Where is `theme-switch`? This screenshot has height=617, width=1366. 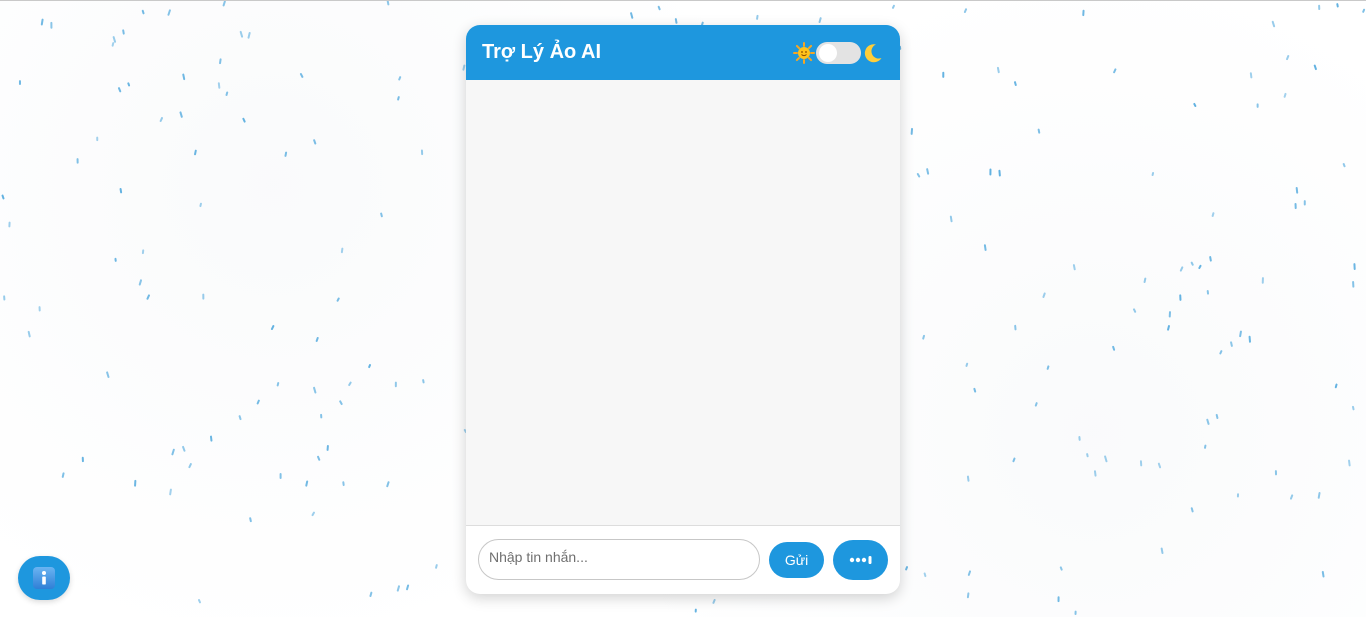 theme-switch is located at coordinates (838, 52).